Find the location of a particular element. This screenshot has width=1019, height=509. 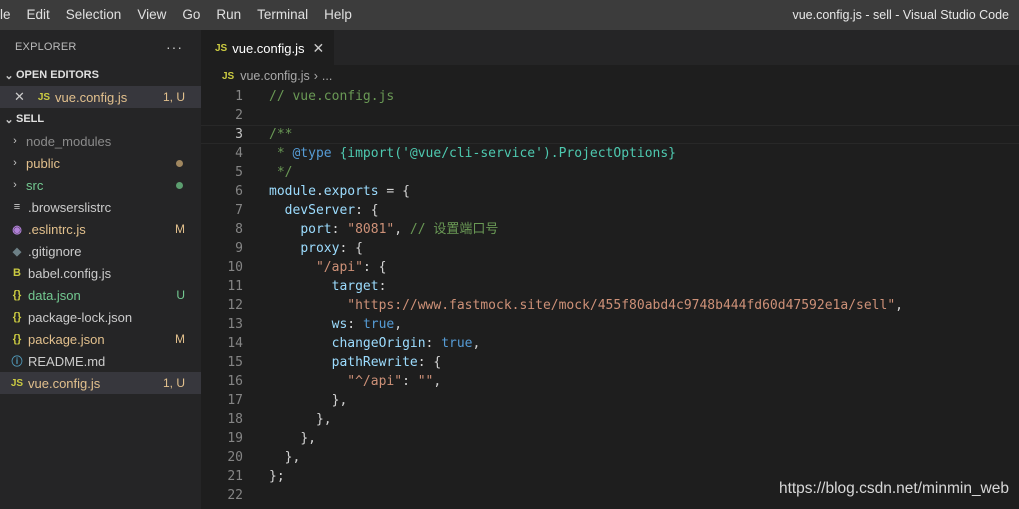

file-tree-item: ≡ .browserslistrc is located at coordinates (100, 207).